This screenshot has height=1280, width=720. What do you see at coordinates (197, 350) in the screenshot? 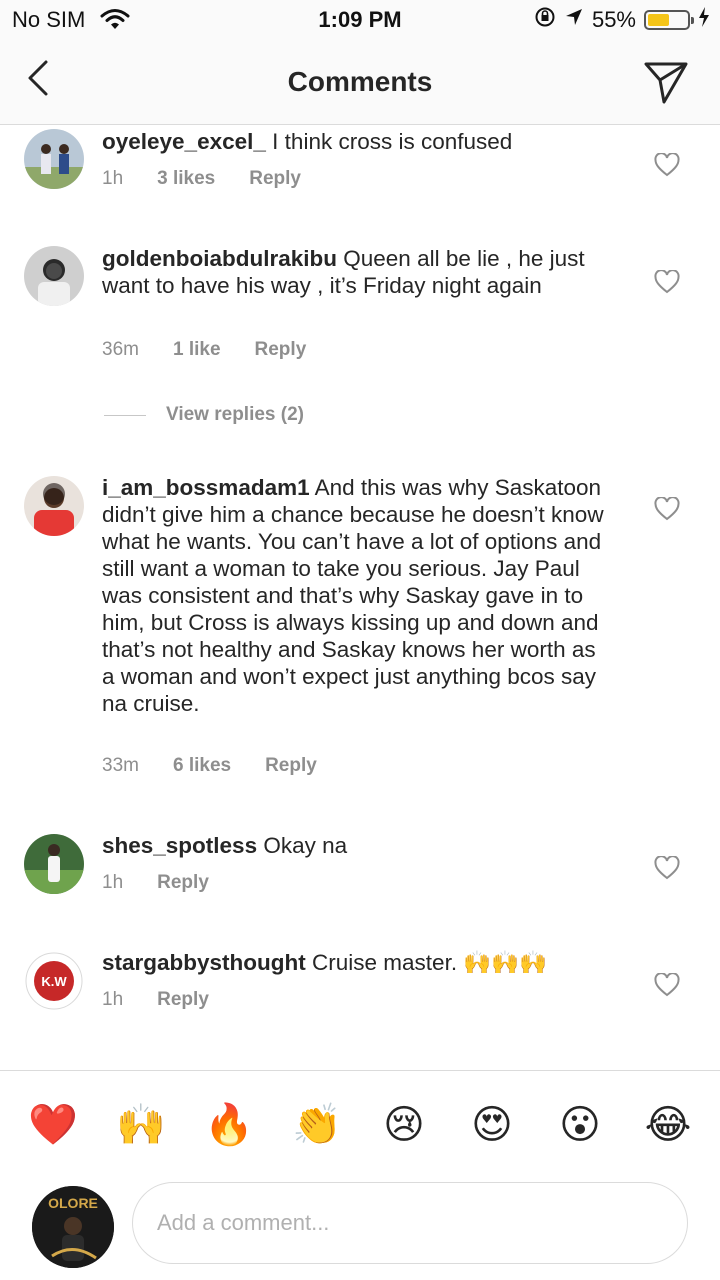
I see `likes-count: 1 like` at bounding box center [197, 350].